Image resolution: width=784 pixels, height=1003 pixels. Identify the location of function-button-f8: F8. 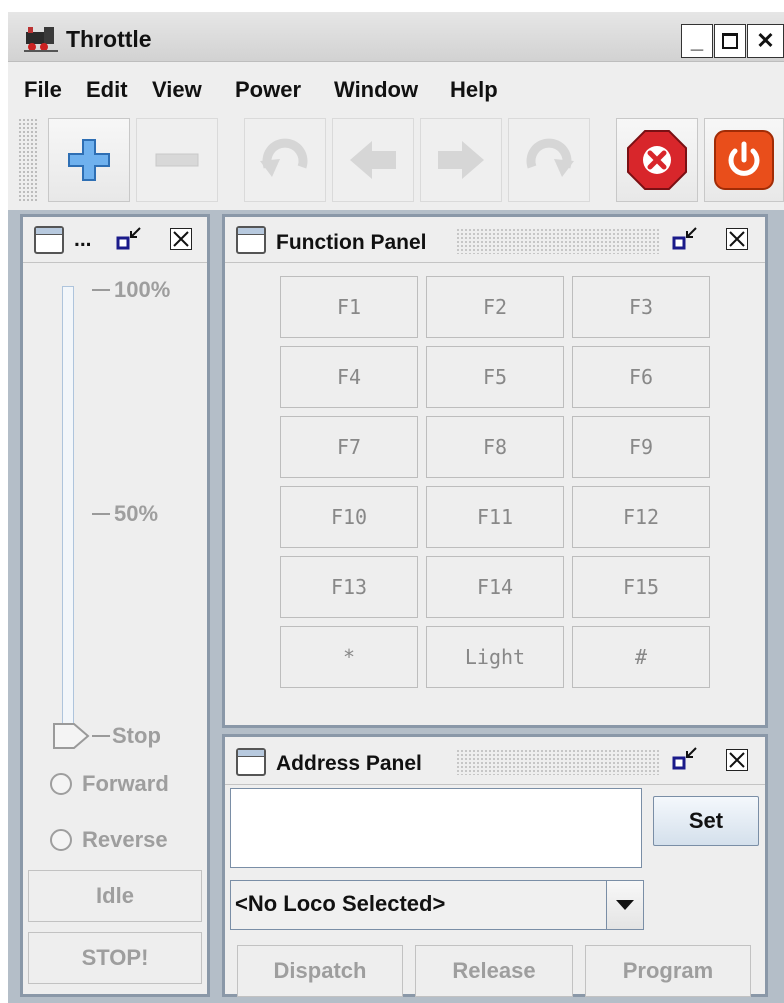
(495, 447).